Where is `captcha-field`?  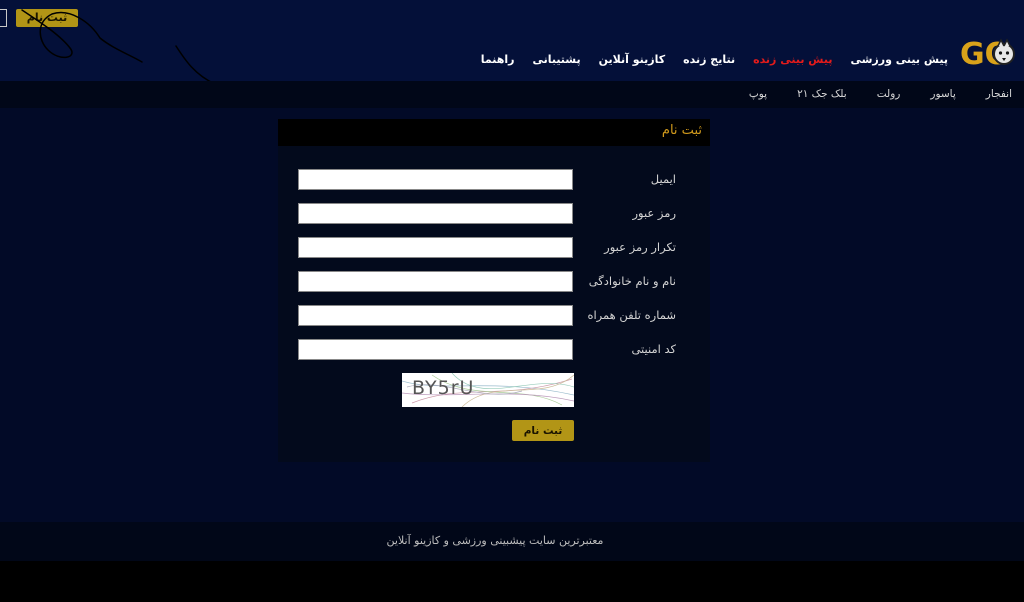
captcha-field is located at coordinates (435, 349).